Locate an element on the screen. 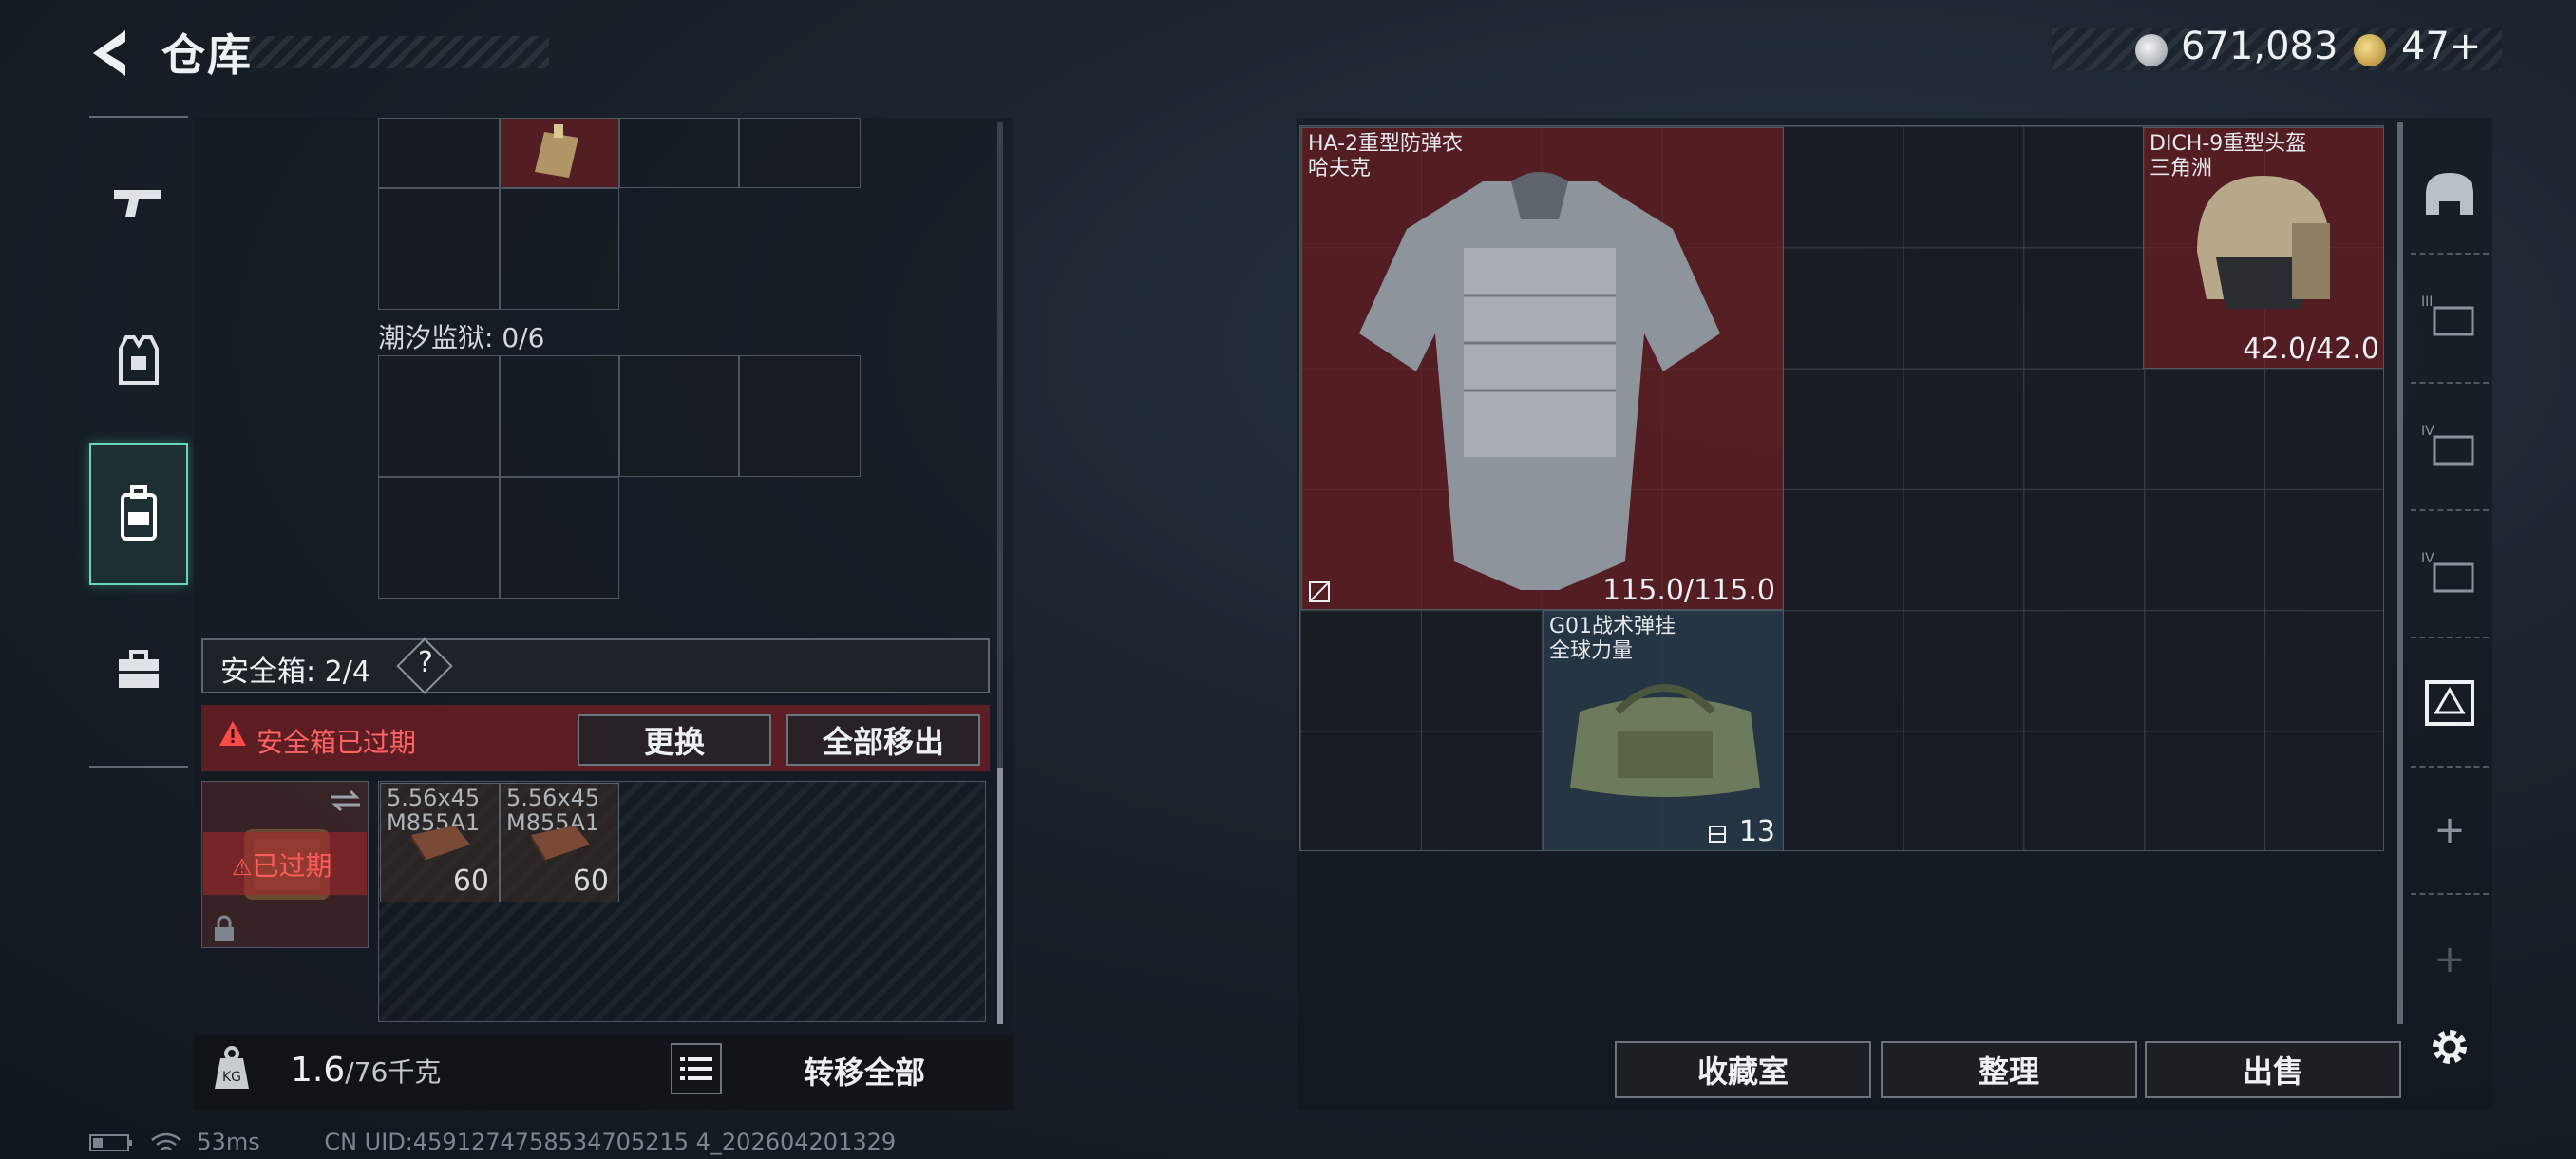 The height and width of the screenshot is (1159, 2576). briefcase-icon is located at coordinates (139, 669).